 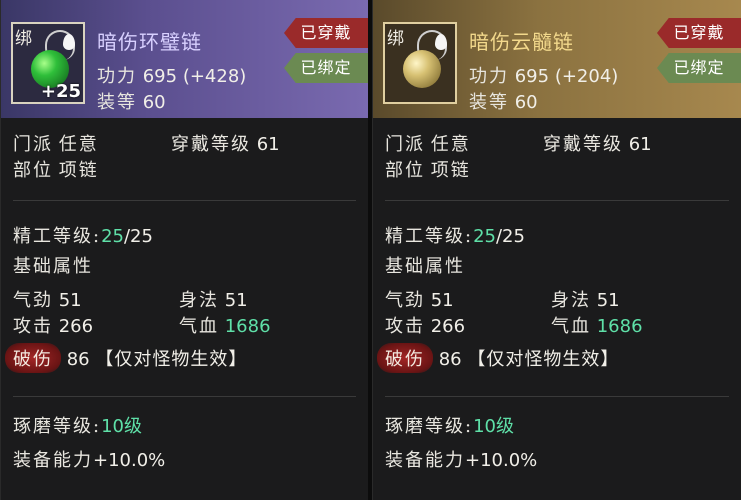 I want to click on item-icon-slot: 绑, so click(x=420, y=63).